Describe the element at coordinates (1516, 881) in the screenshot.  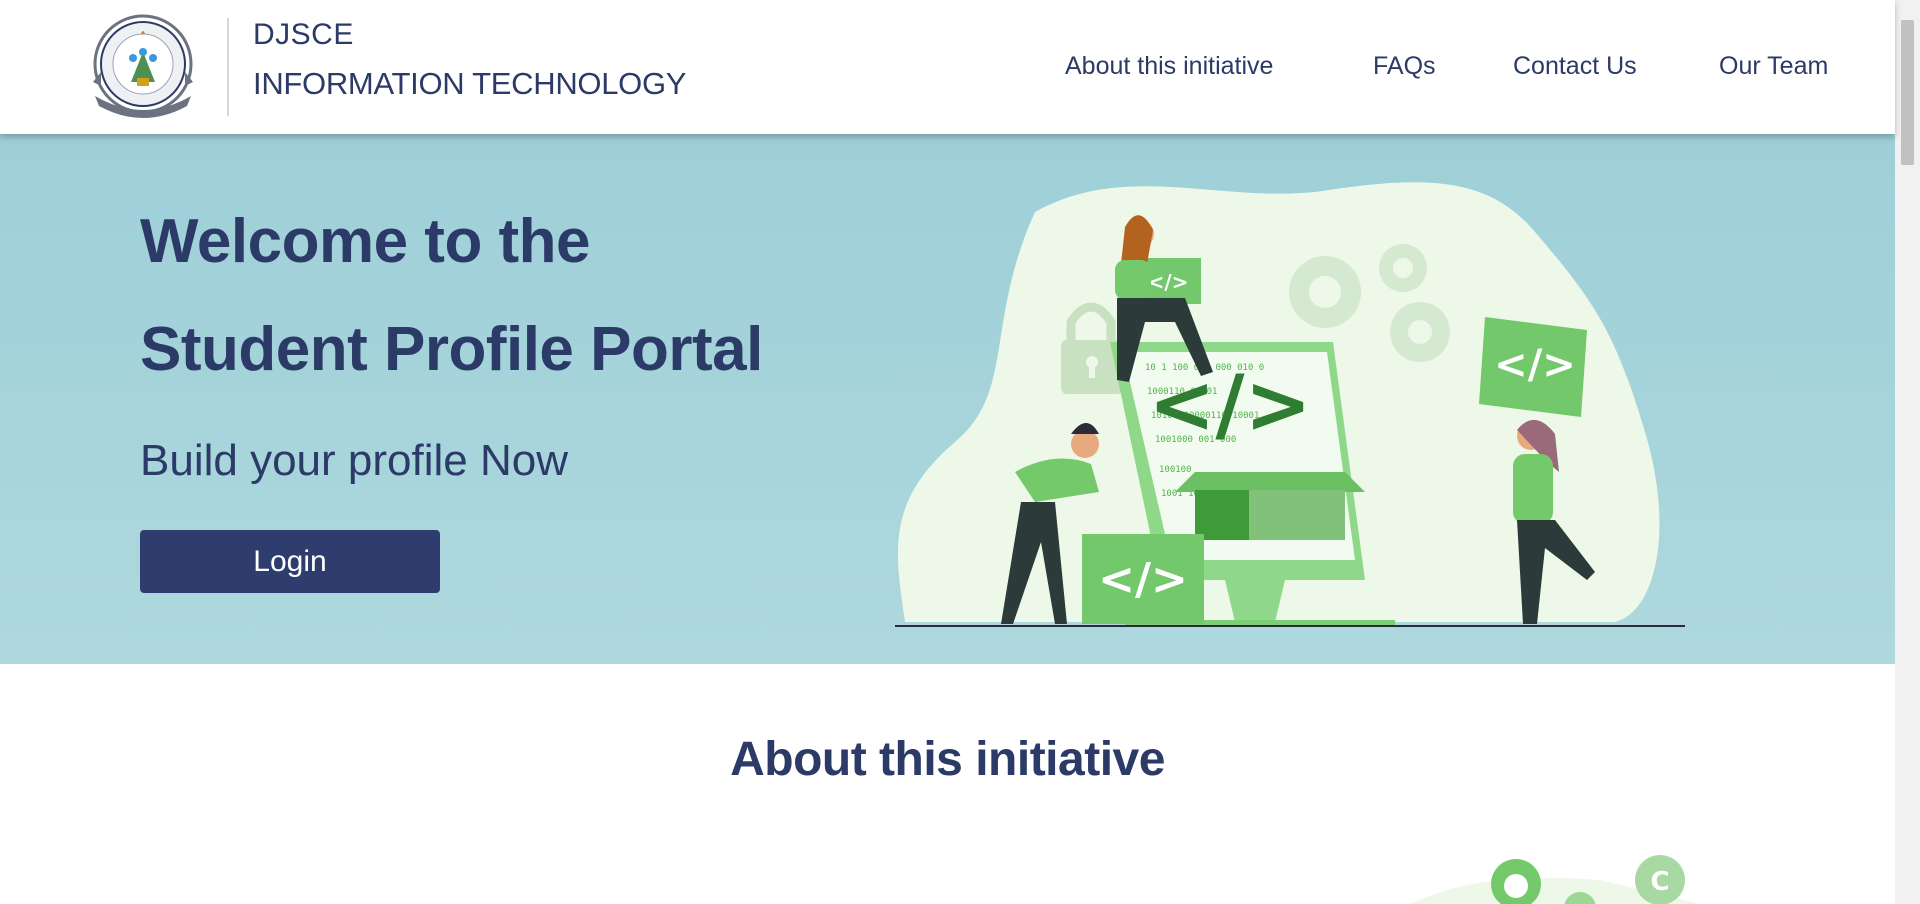
I see `github-icon` at that location.